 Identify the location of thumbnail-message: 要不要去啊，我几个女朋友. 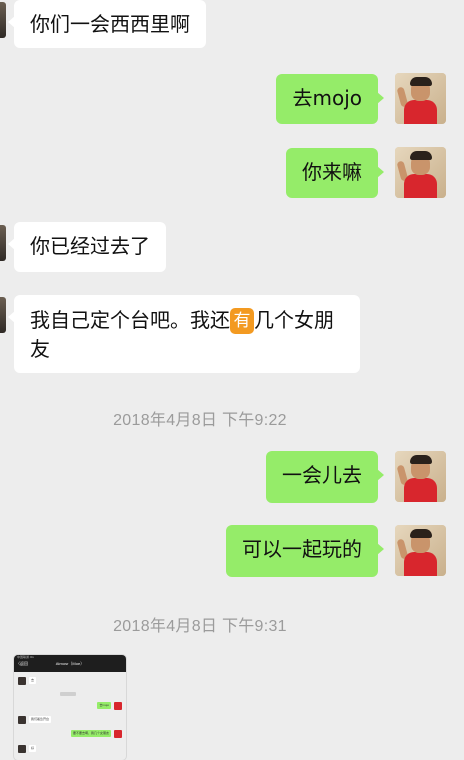
(90, 733).